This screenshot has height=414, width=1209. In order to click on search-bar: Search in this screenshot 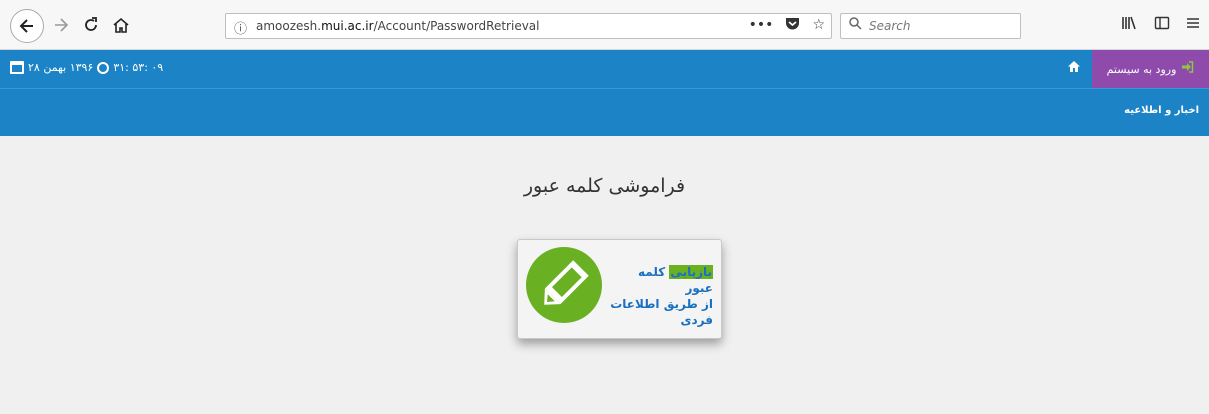, I will do `click(930, 26)`.